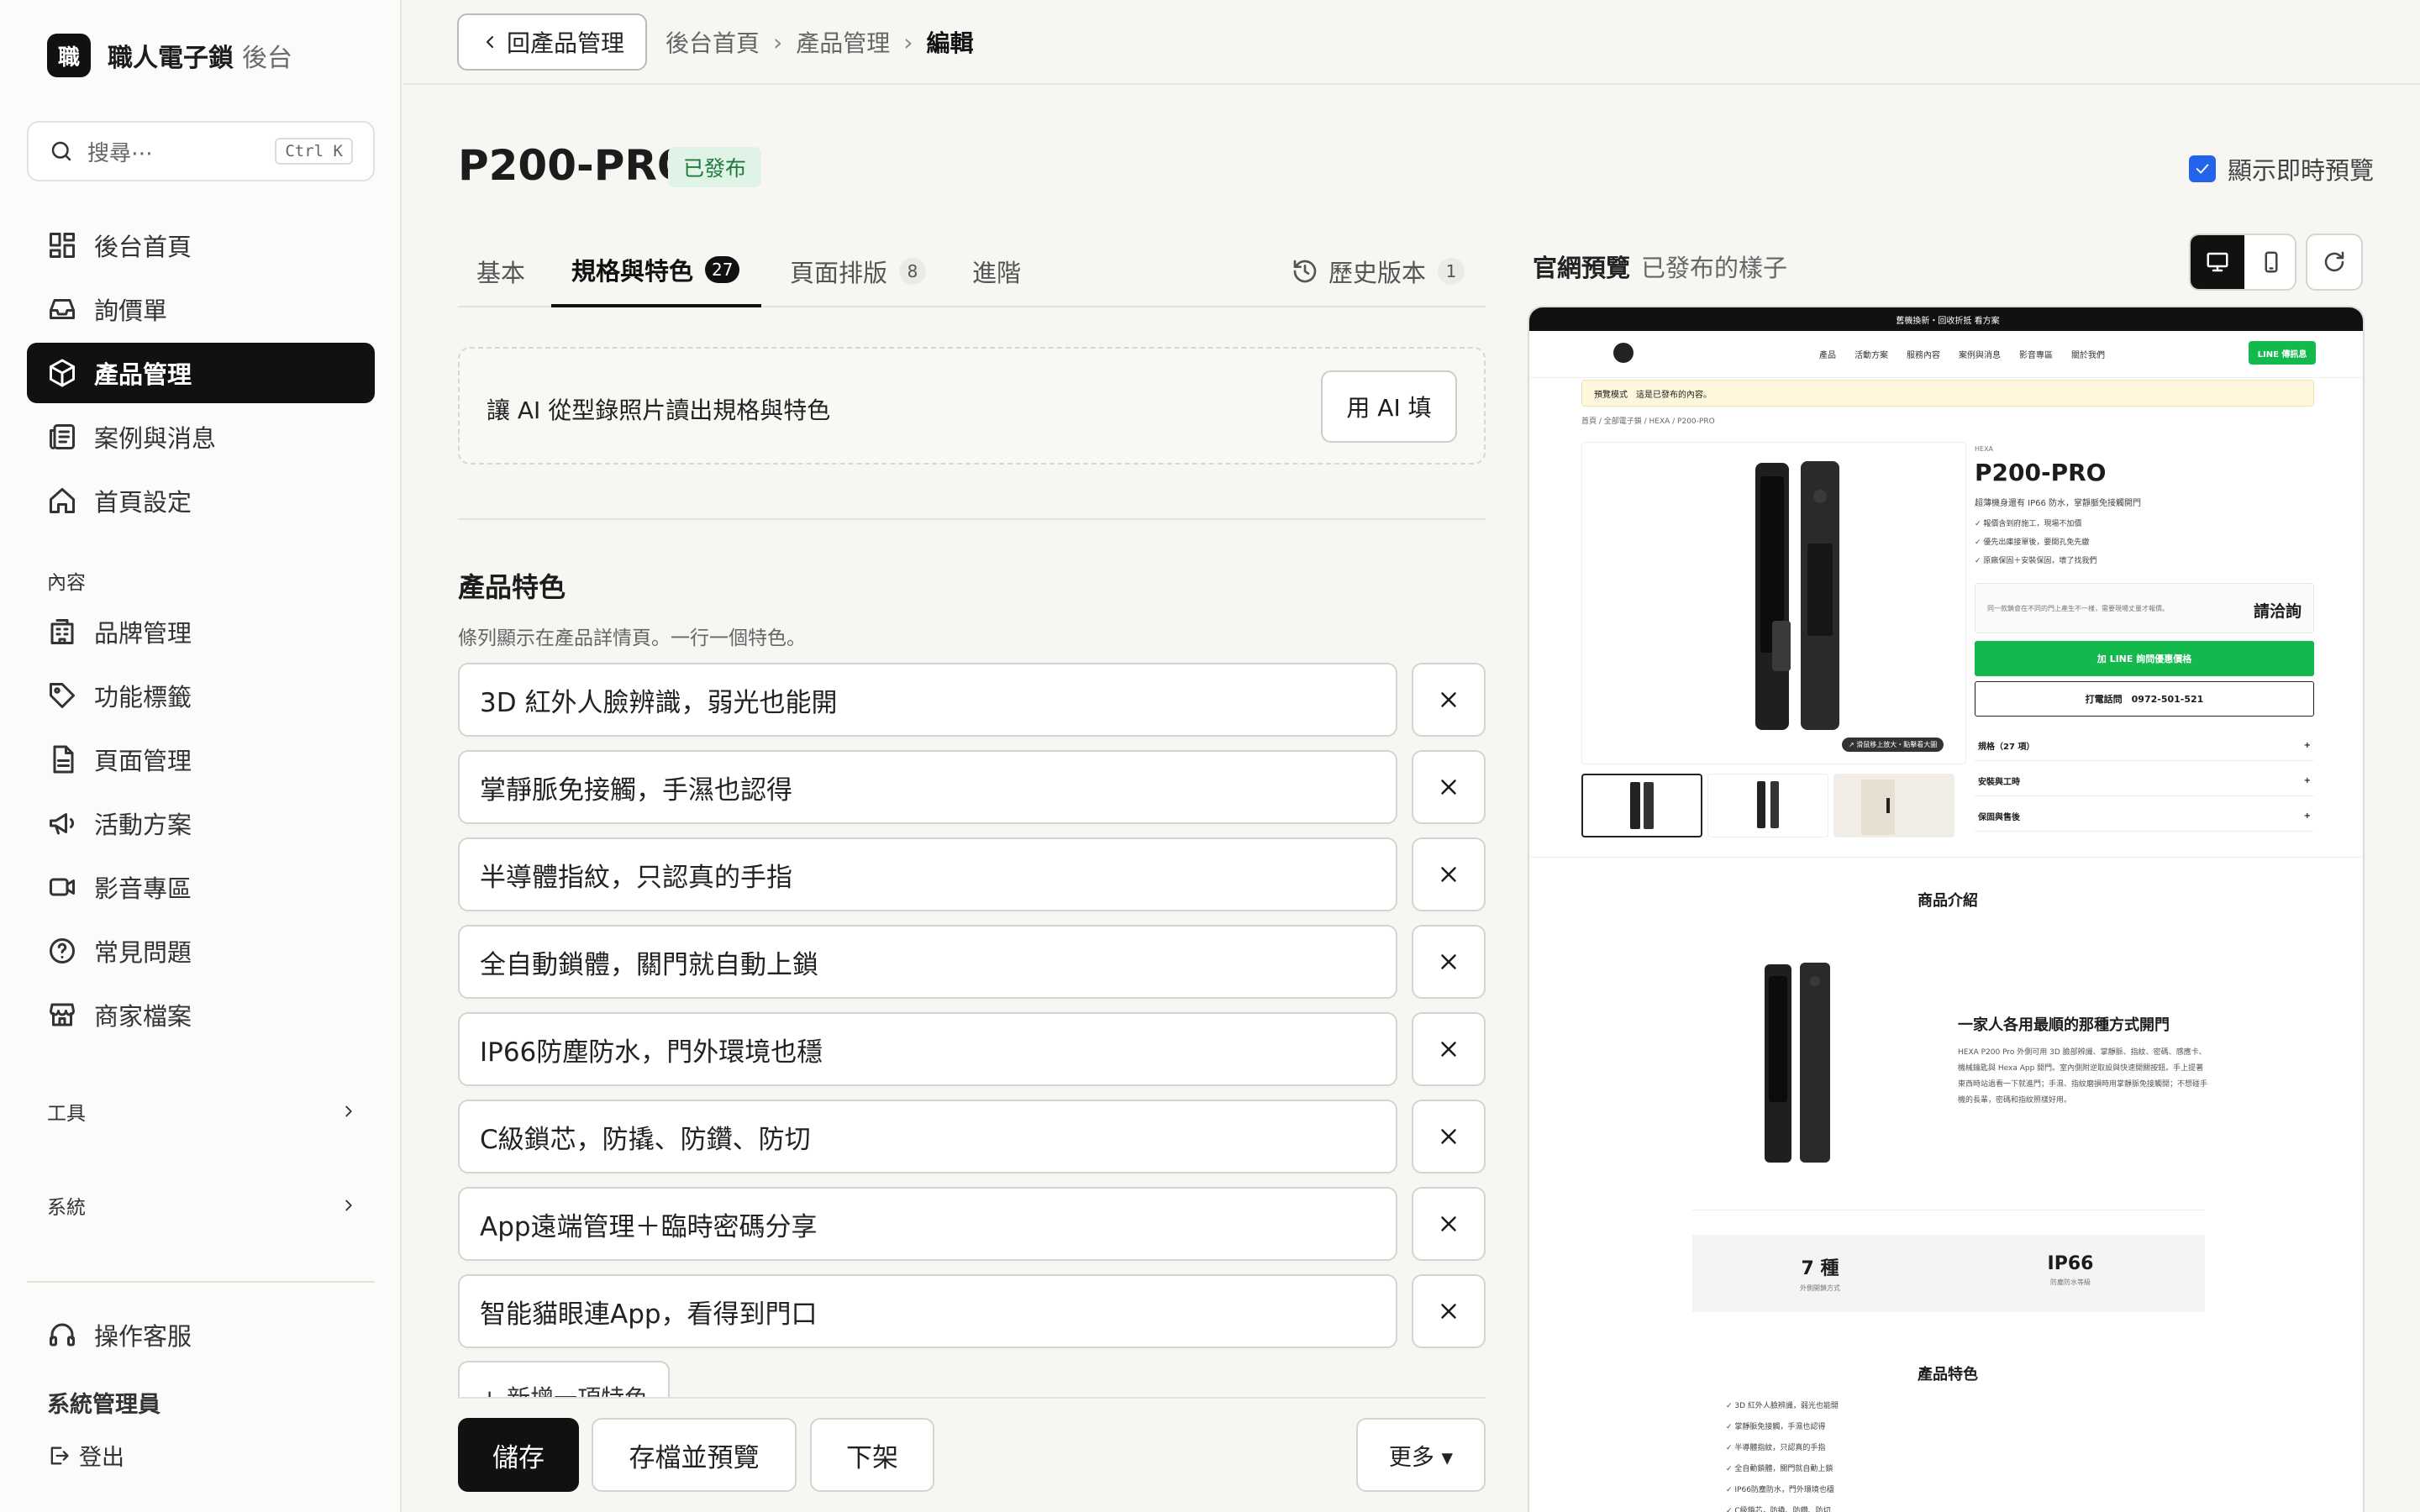  I want to click on feature-input: 半導體指紋，只認真的手指, so click(928, 874).